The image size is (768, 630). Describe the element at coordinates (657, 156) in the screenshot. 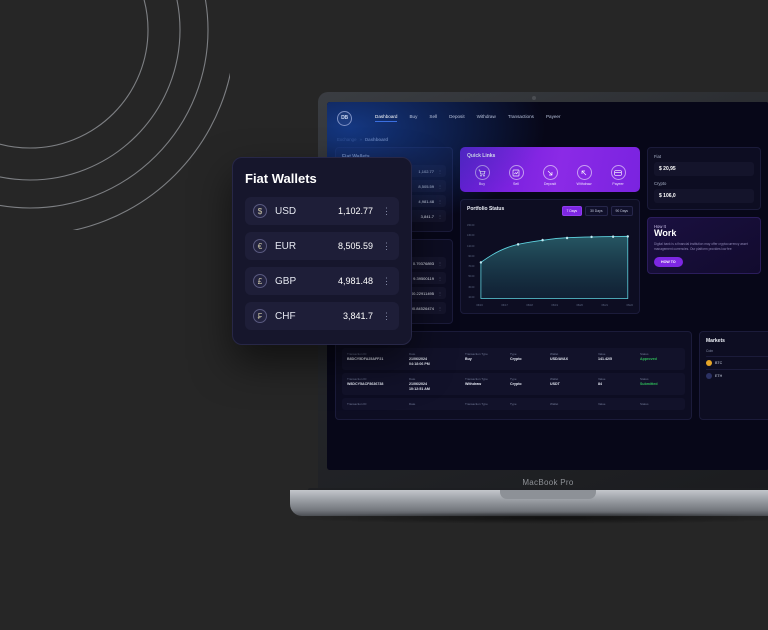

I see `fiat-balance-label: Fiat` at that location.